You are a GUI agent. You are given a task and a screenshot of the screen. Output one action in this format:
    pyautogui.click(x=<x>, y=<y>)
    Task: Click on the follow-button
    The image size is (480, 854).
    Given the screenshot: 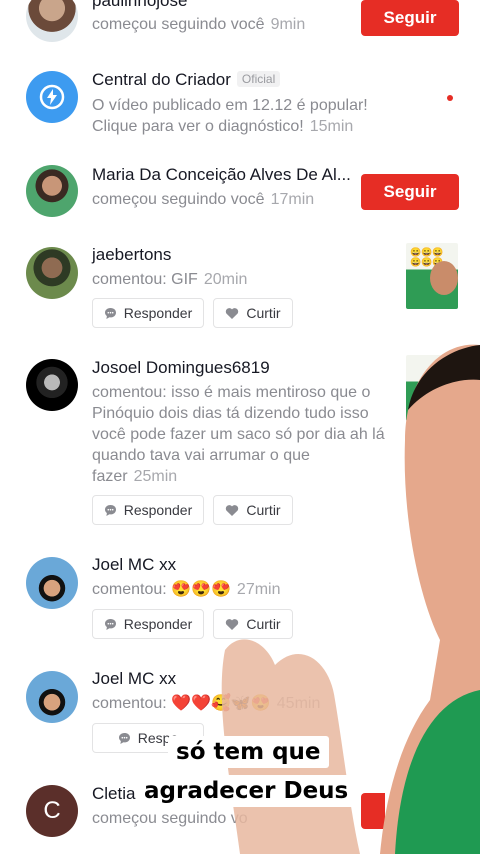 What is the action you would take?
    pyautogui.click(x=373, y=811)
    